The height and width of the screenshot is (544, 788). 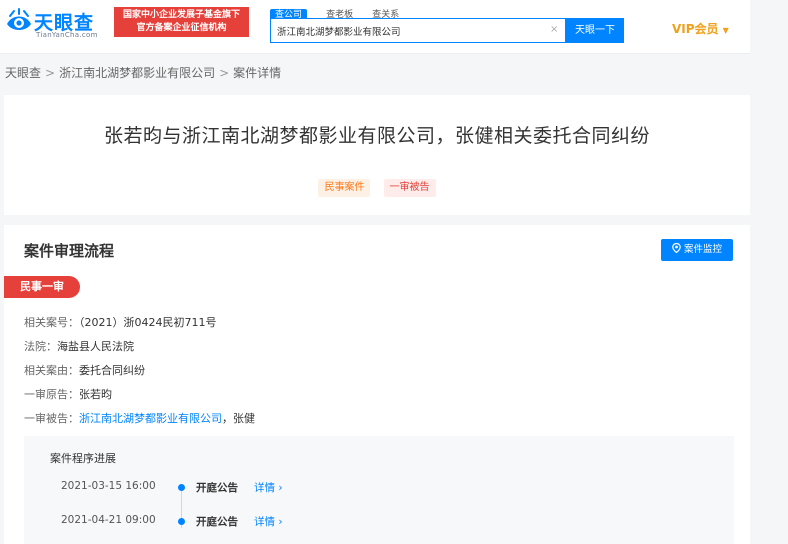 What do you see at coordinates (139, 395) in the screenshot?
I see `info-plaintiff: 一审原告：张若昀` at bounding box center [139, 395].